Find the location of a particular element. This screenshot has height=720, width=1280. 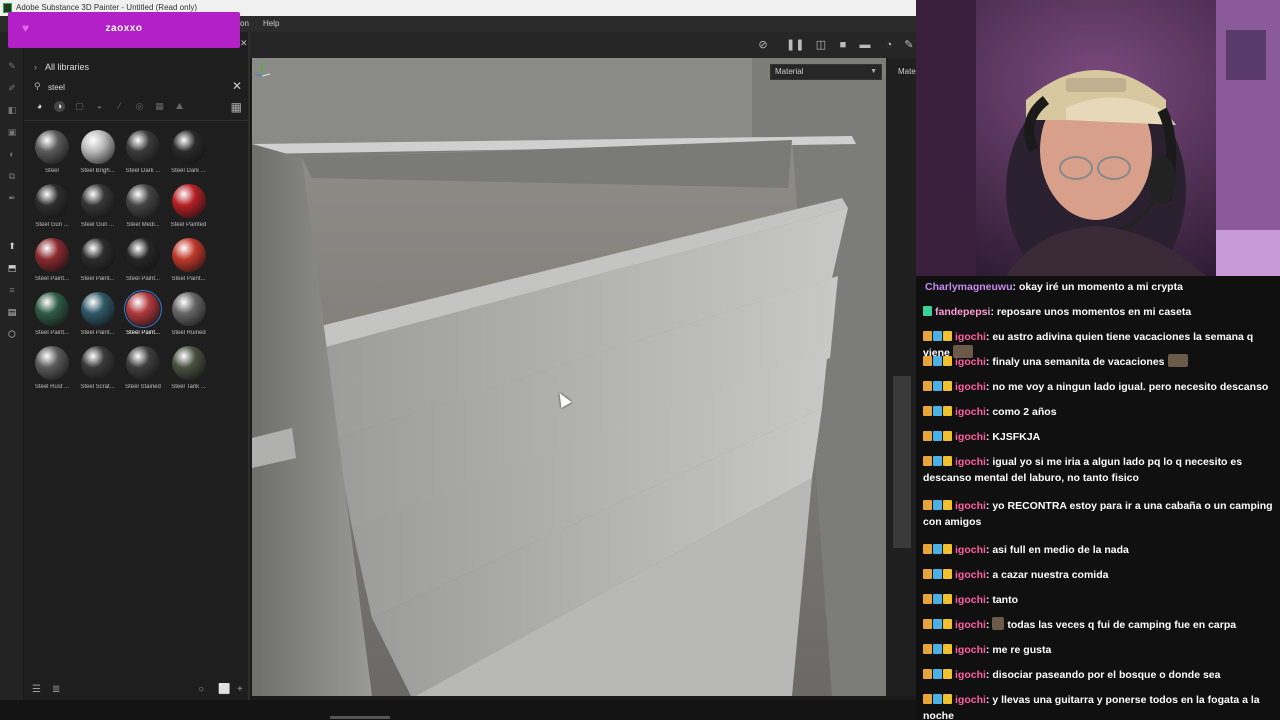

cube-icon: ■ is located at coordinates (843, 45).